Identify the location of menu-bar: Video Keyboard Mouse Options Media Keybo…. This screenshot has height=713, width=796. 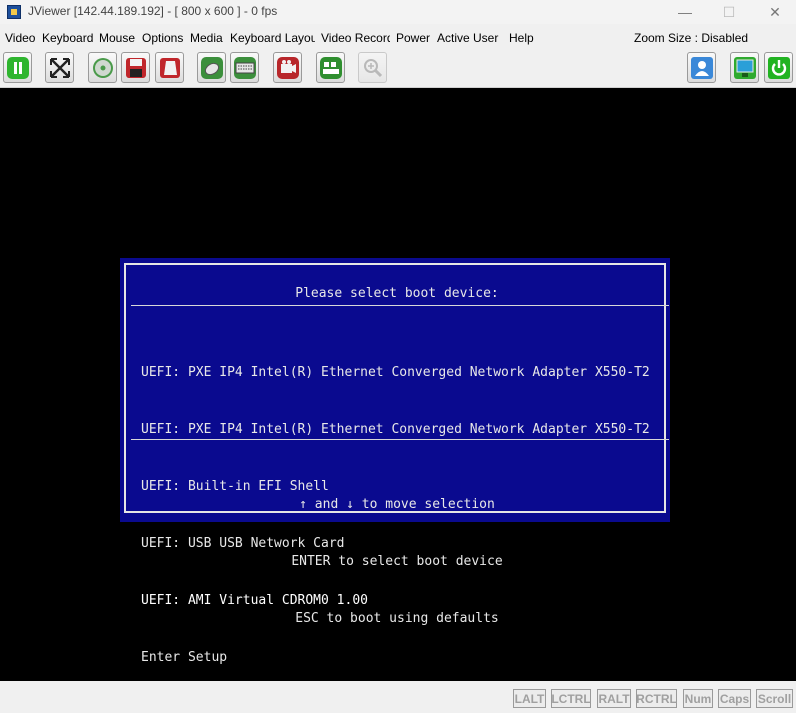
(398, 38).